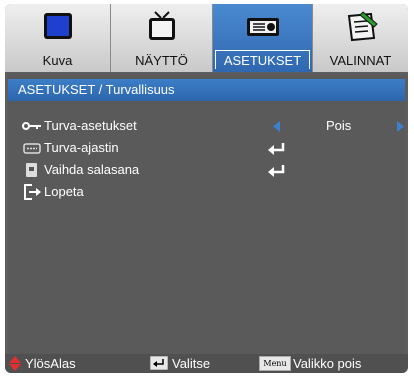 The width and height of the screenshot is (414, 377). I want to click on tab-label: VALINNAT, so click(360, 60).